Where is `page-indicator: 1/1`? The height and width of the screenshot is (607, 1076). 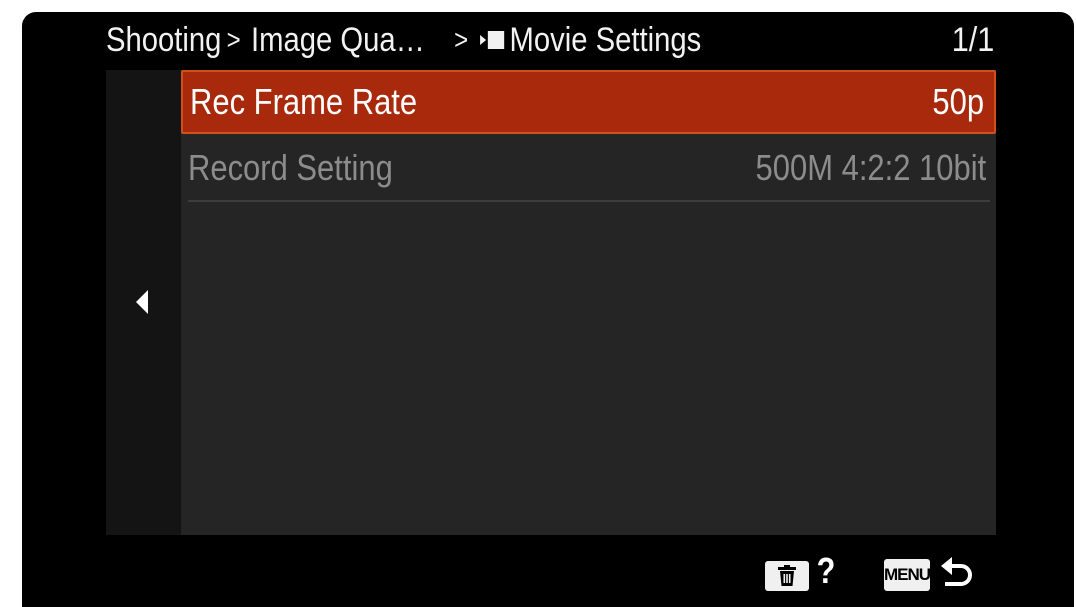 page-indicator: 1/1 is located at coordinates (972, 39).